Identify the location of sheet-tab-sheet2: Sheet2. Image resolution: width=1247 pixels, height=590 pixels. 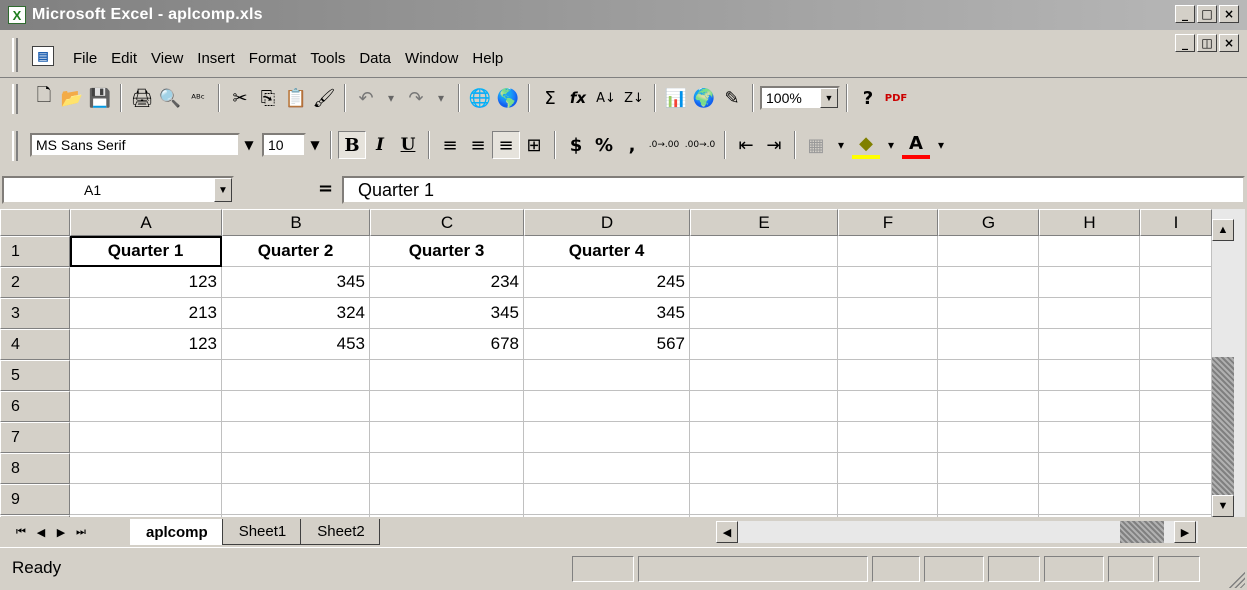
(340, 532).